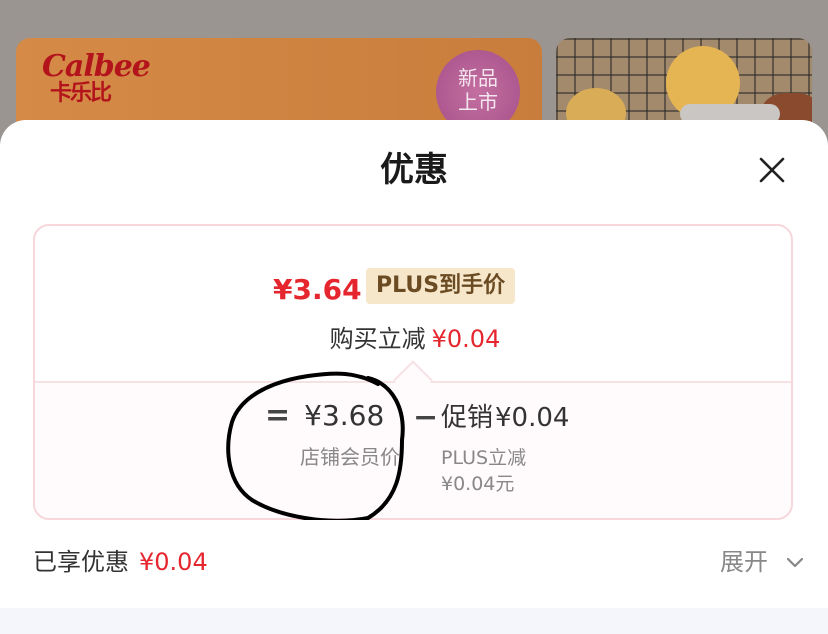 This screenshot has height=634, width=828. Describe the element at coordinates (426, 417) in the screenshot. I see `minus-sign: −` at that location.